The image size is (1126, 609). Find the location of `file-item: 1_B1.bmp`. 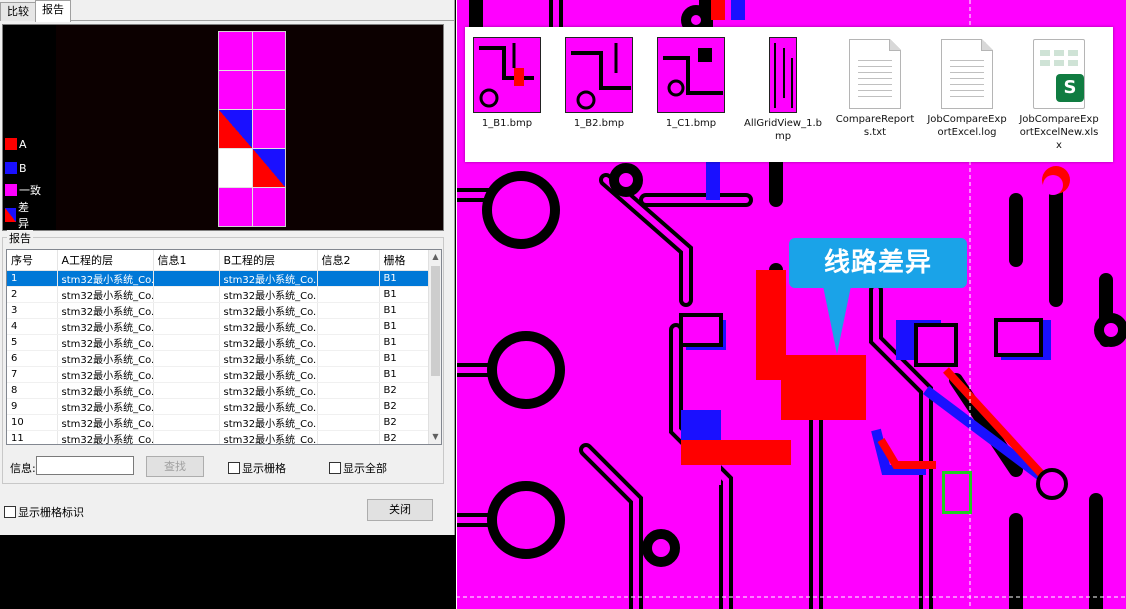

file-item: 1_B1.bmp is located at coordinates (507, 83).